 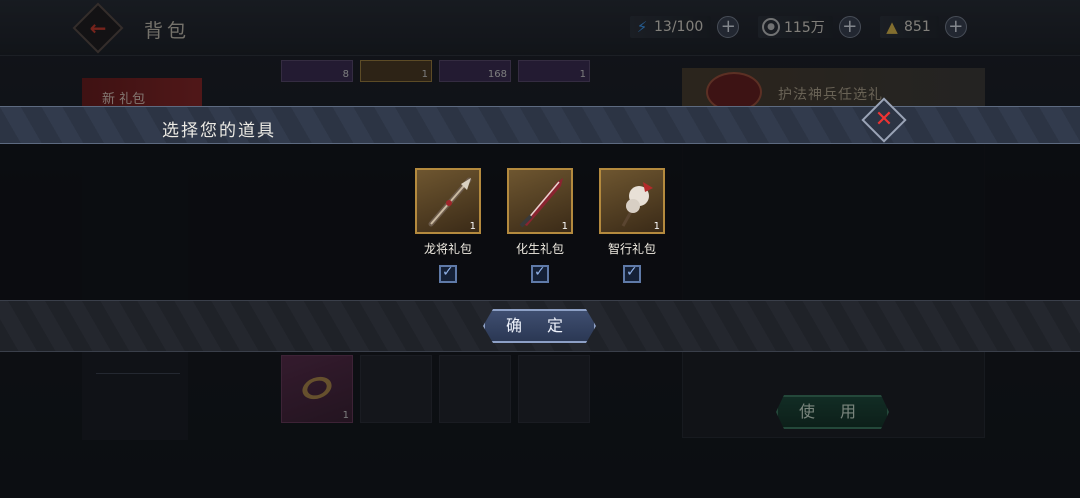 What do you see at coordinates (637, 204) in the screenshot?
I see `fan-staff-icon` at bounding box center [637, 204].